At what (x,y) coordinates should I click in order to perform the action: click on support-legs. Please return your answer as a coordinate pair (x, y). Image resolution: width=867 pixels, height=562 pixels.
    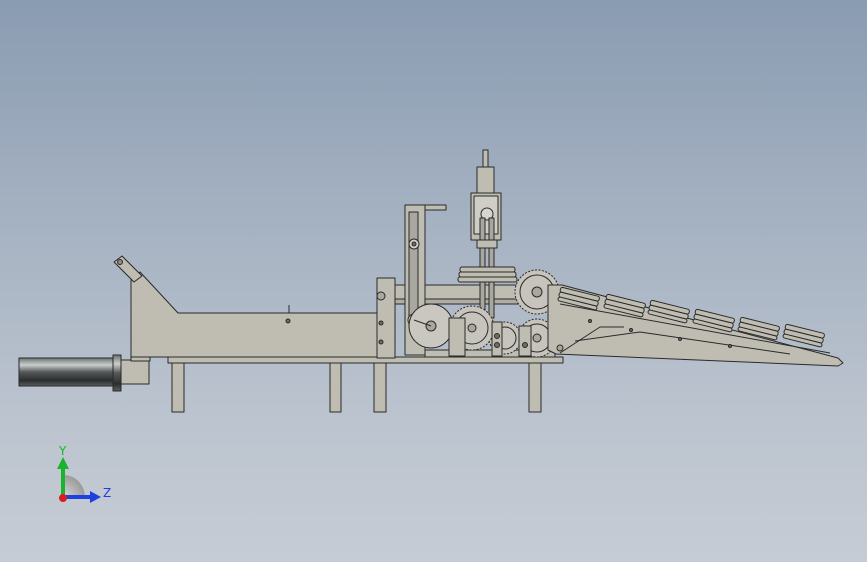
    Looking at the image, I should click on (356, 387).